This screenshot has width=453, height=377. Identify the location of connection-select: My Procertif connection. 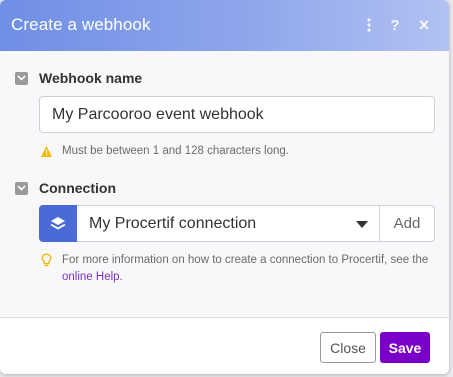
(228, 223).